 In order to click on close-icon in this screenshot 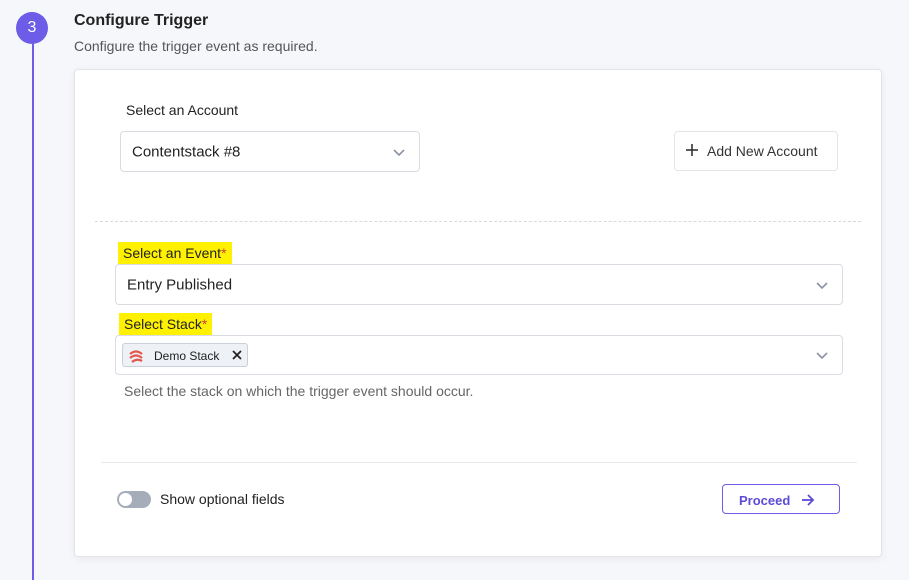, I will do `click(237, 355)`.